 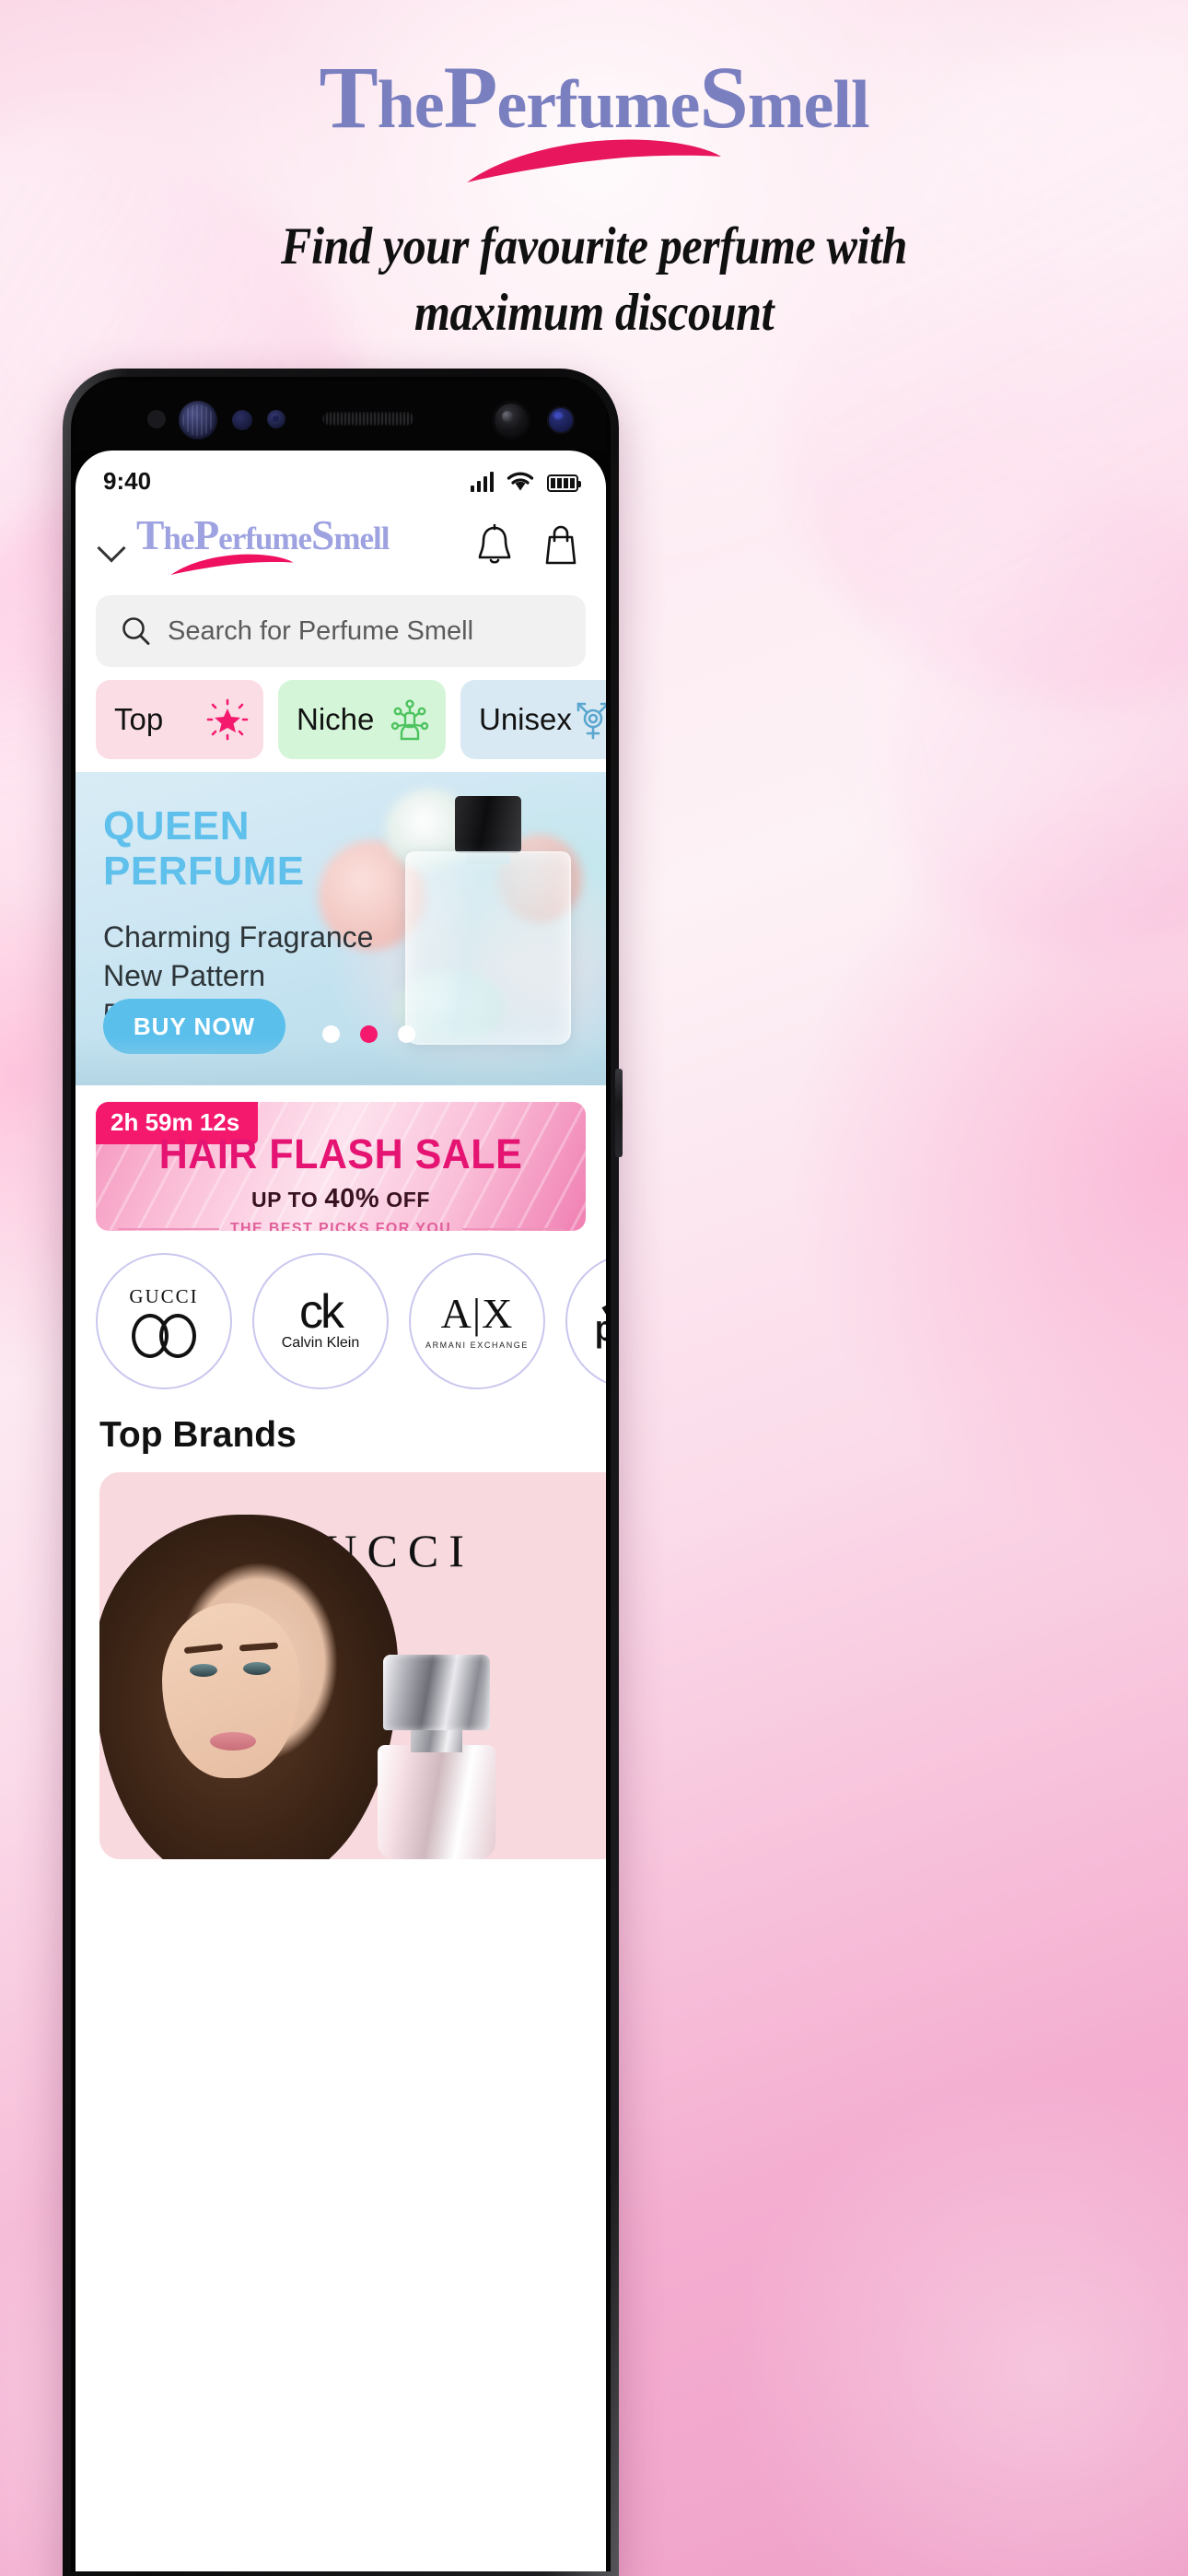 I want to click on banner-sub-line-1: Charming Fragrance, so click(x=239, y=937).